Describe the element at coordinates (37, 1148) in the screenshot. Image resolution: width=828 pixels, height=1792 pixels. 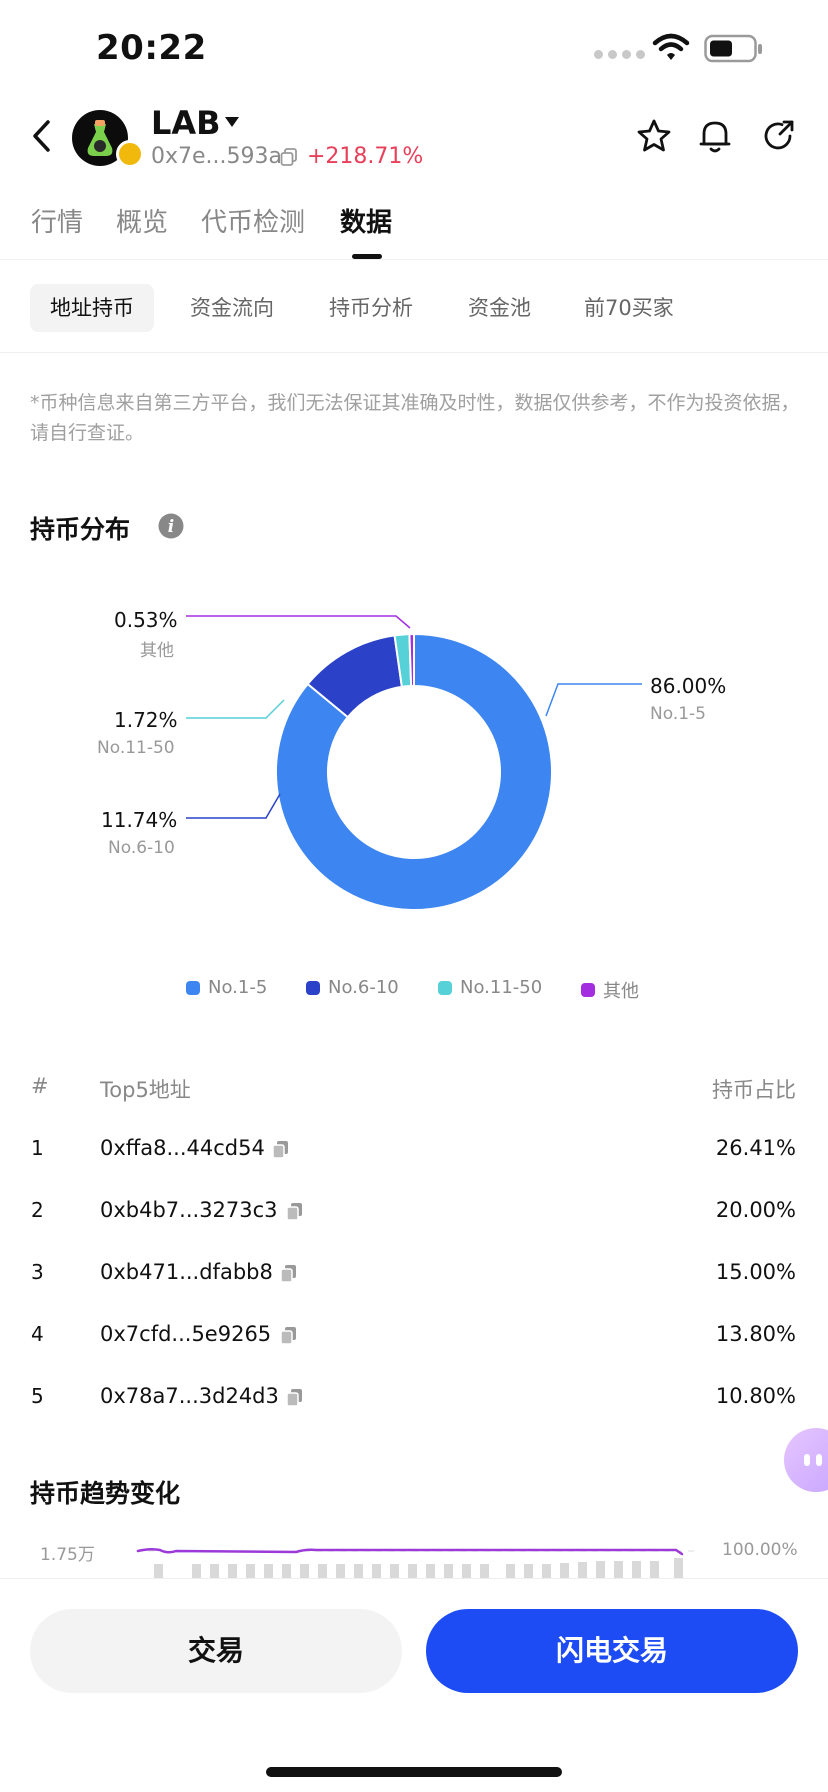
I see `row-rank: 1` at that location.